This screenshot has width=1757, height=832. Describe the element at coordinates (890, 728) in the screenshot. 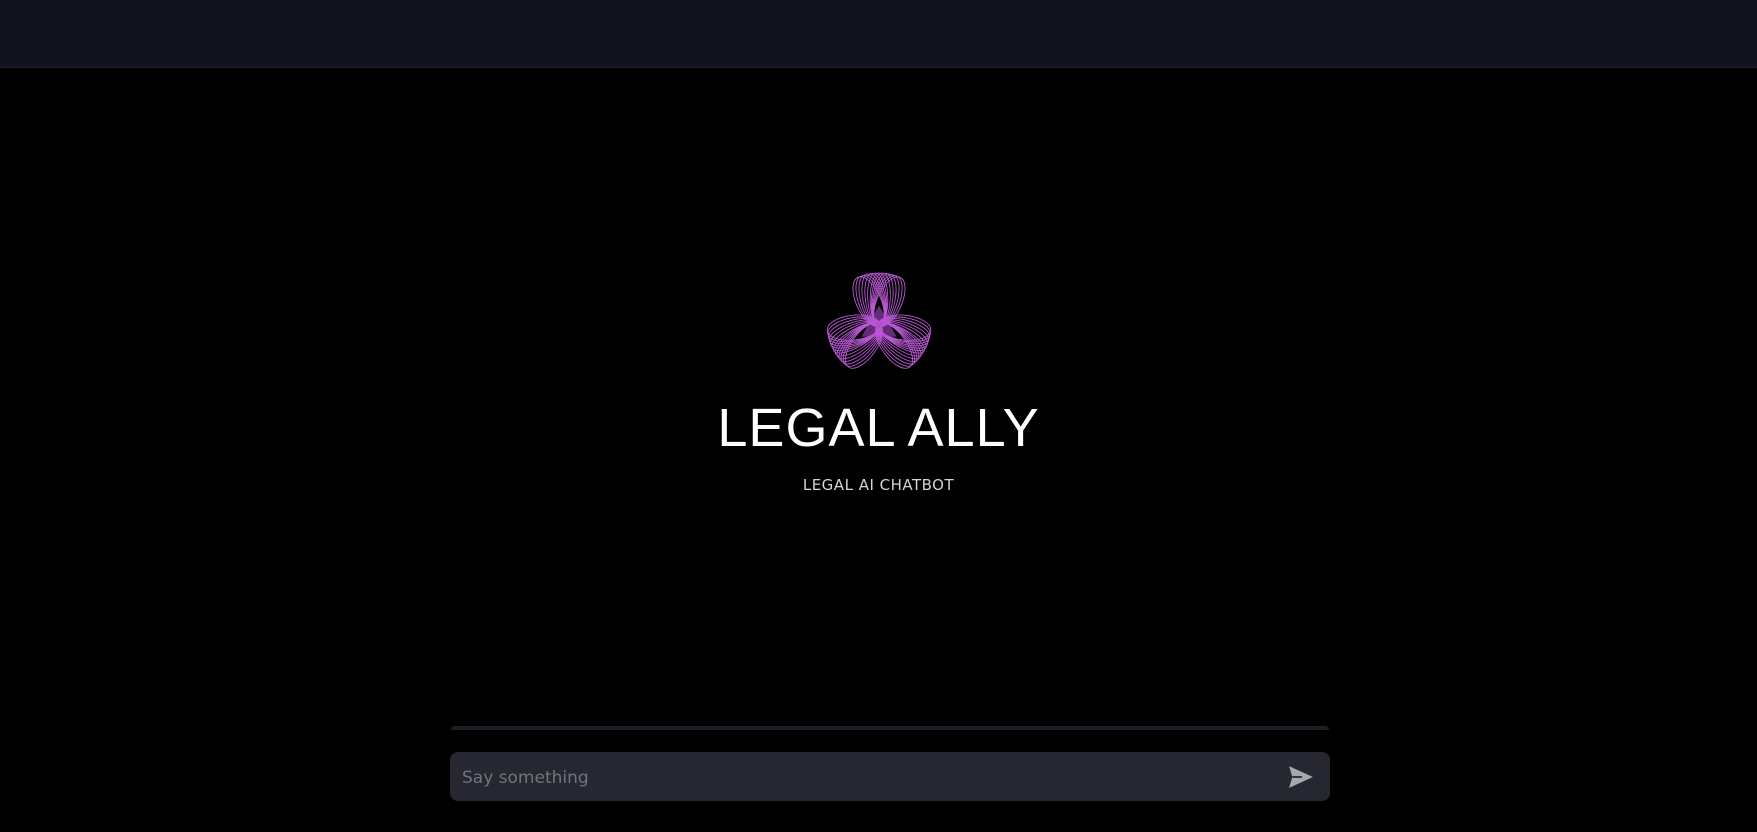

I see `chat-divider` at that location.